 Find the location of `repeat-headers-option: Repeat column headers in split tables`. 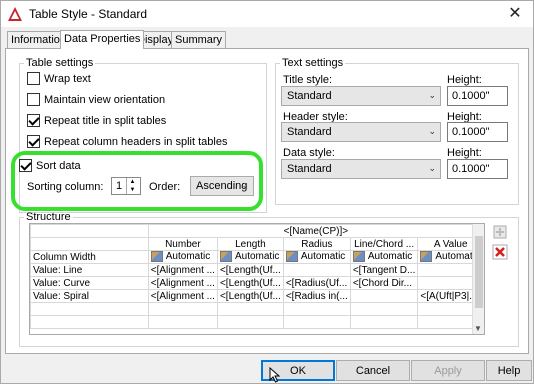

repeat-headers-option: Repeat column headers in split tables is located at coordinates (127, 141).